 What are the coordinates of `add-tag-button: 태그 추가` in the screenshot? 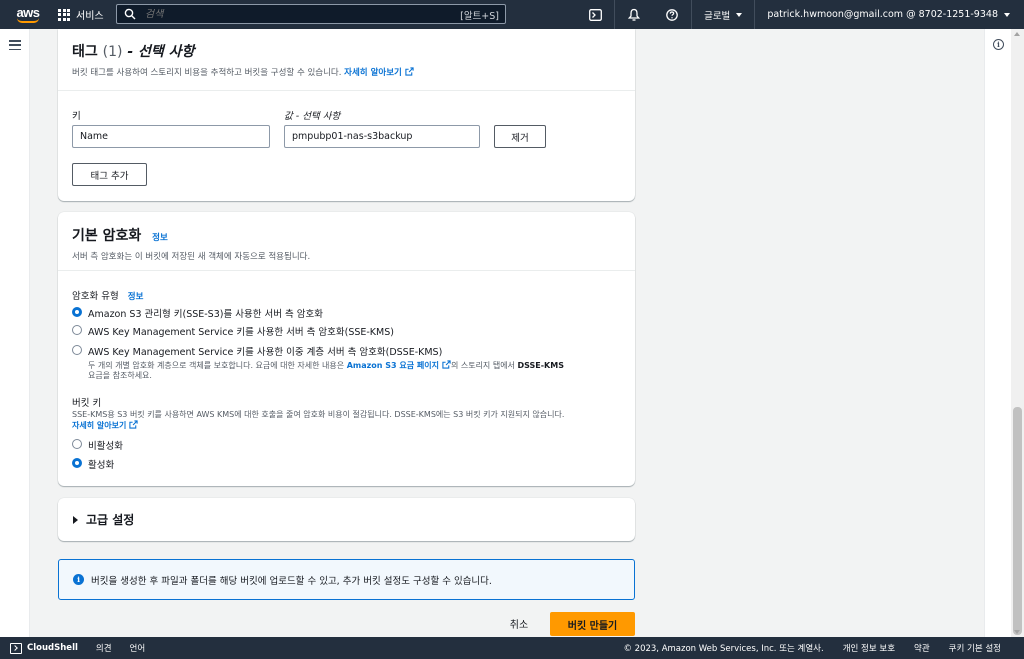 It's located at (109, 174).